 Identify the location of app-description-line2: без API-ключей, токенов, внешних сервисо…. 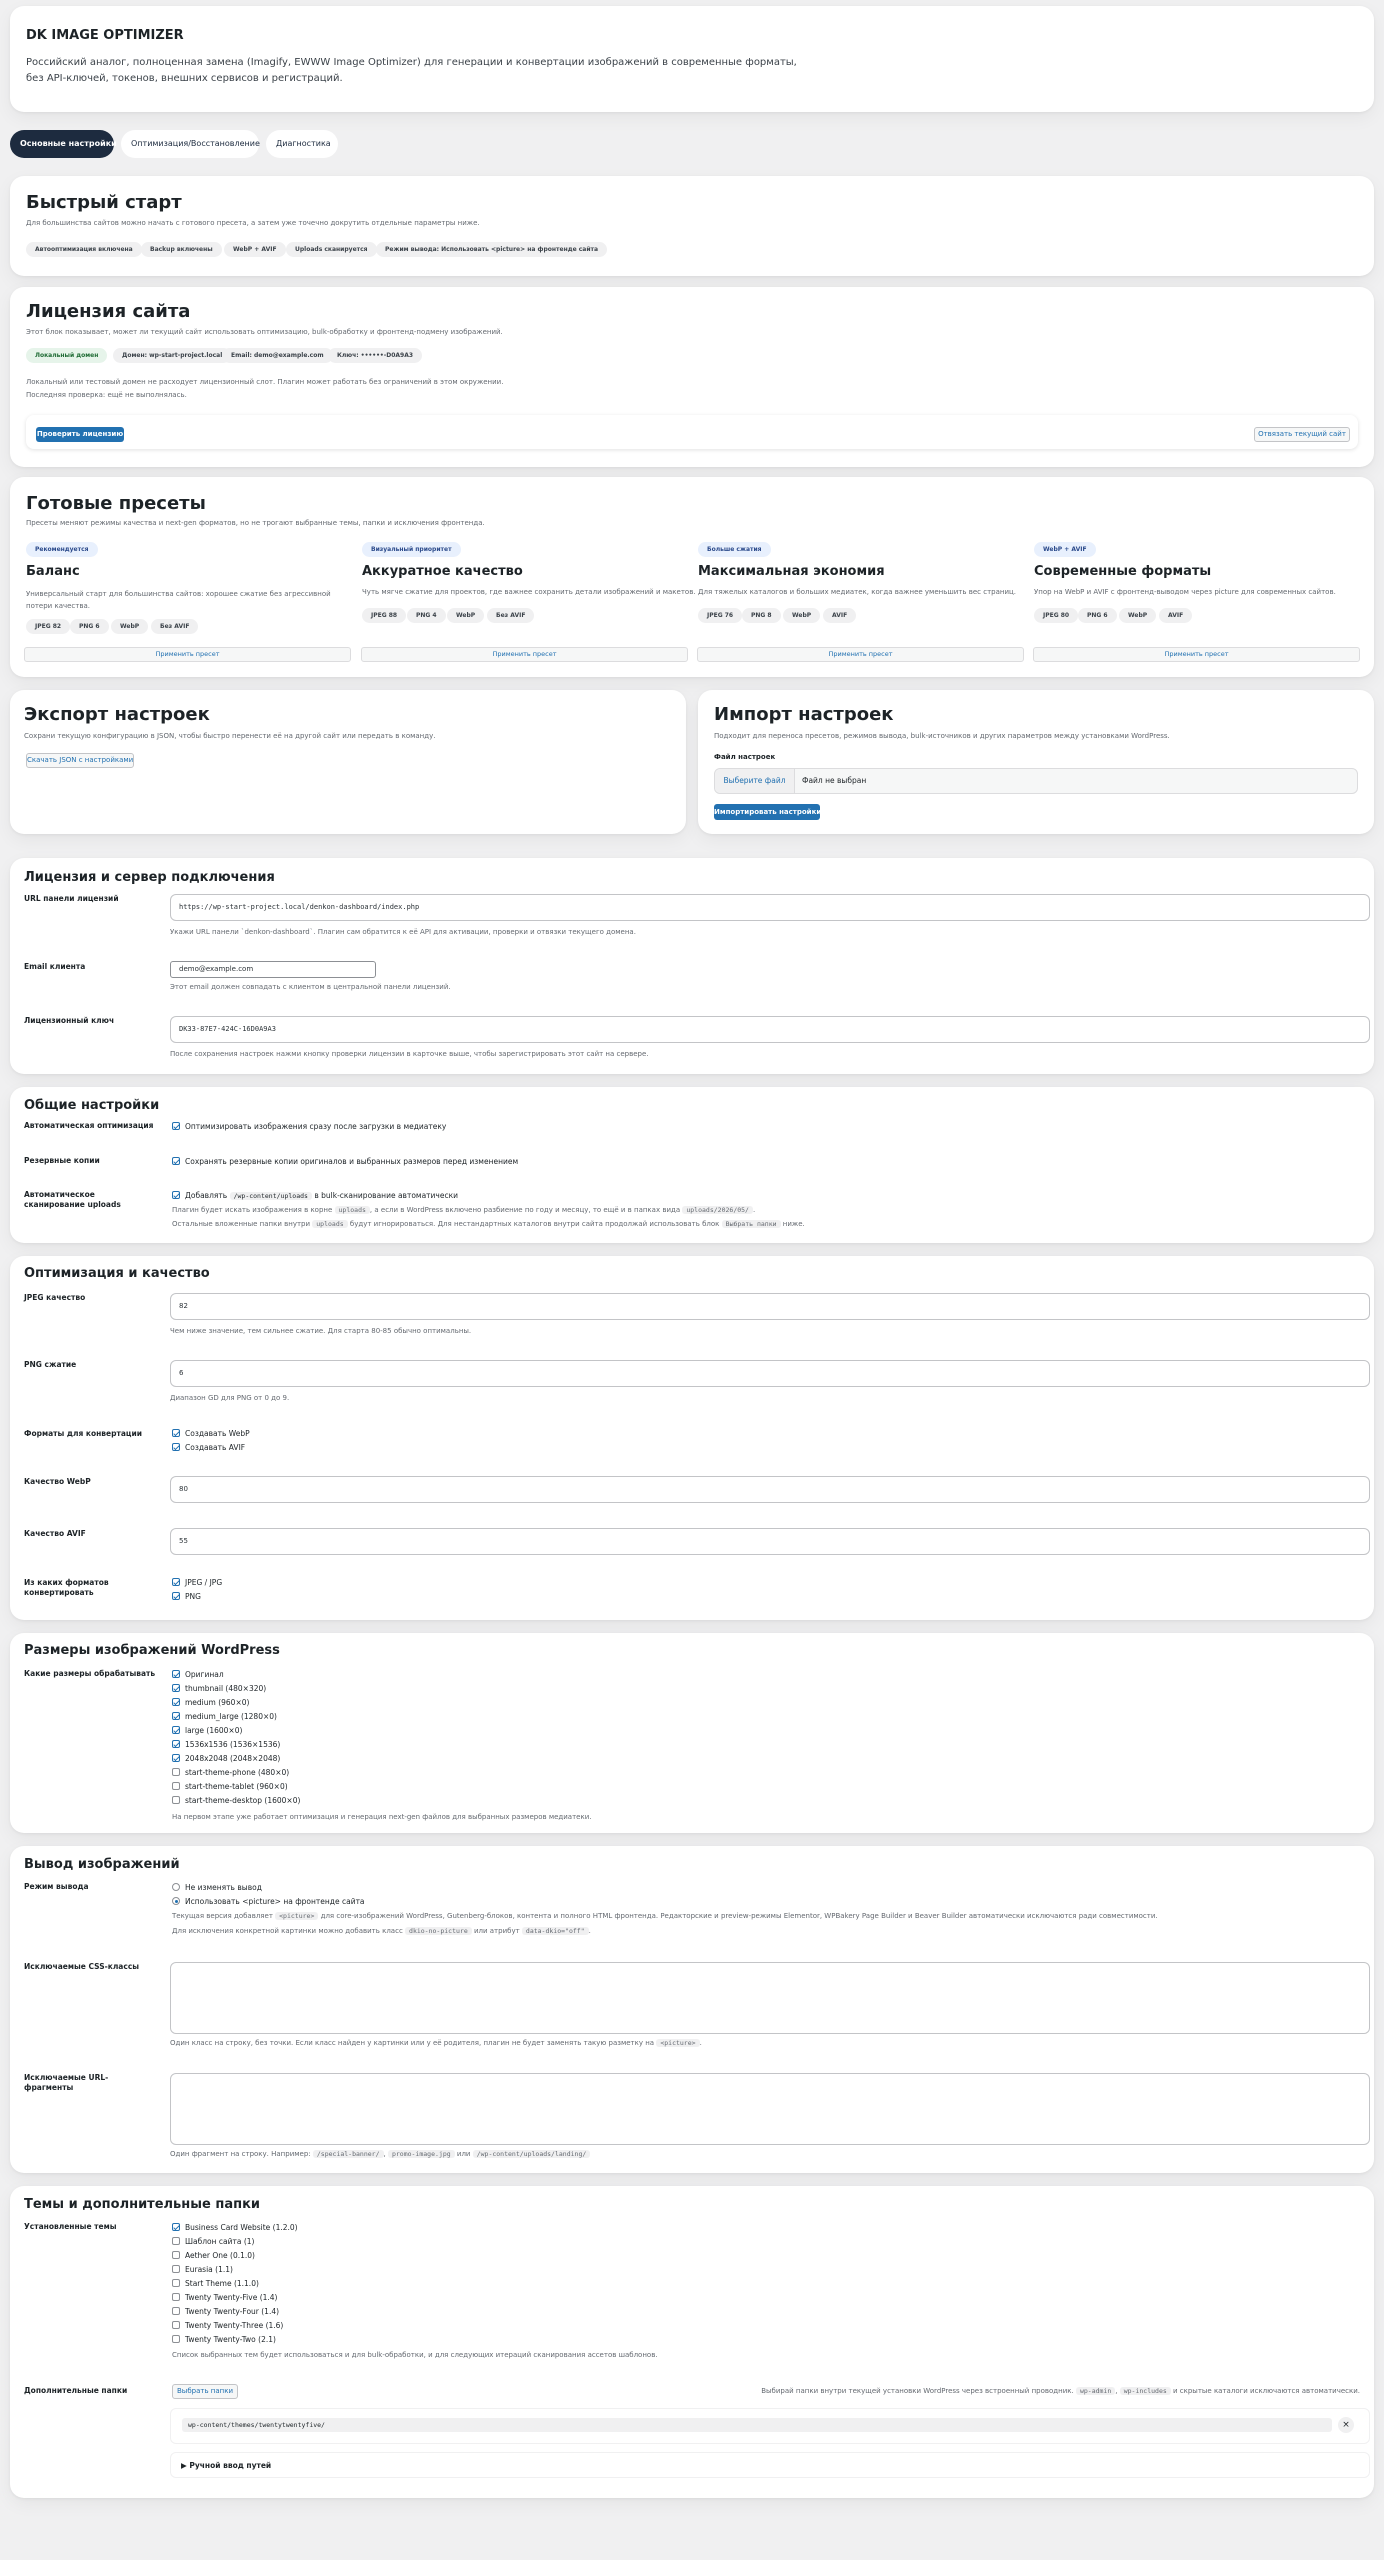
(184, 78).